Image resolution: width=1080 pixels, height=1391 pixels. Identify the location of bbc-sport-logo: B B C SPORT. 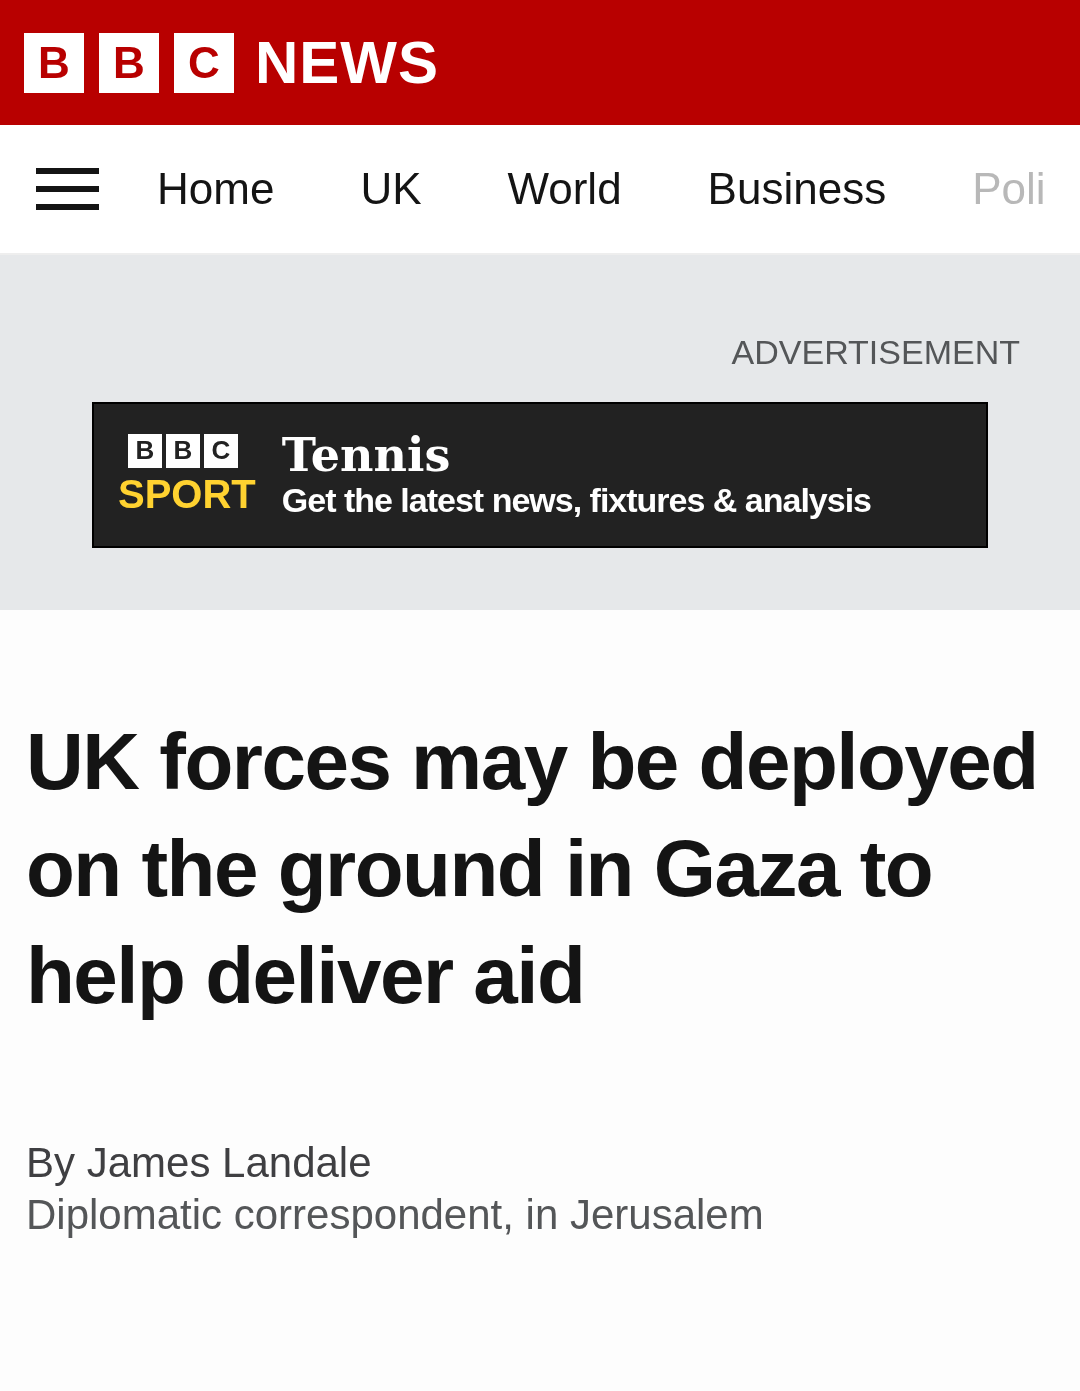
(187, 475).